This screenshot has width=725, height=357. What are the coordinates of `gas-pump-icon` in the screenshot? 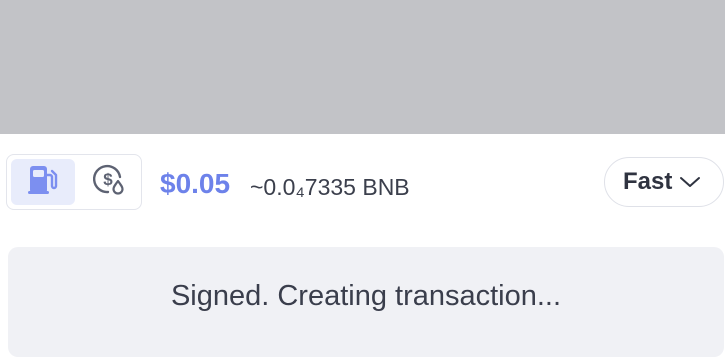 It's located at (43, 182).